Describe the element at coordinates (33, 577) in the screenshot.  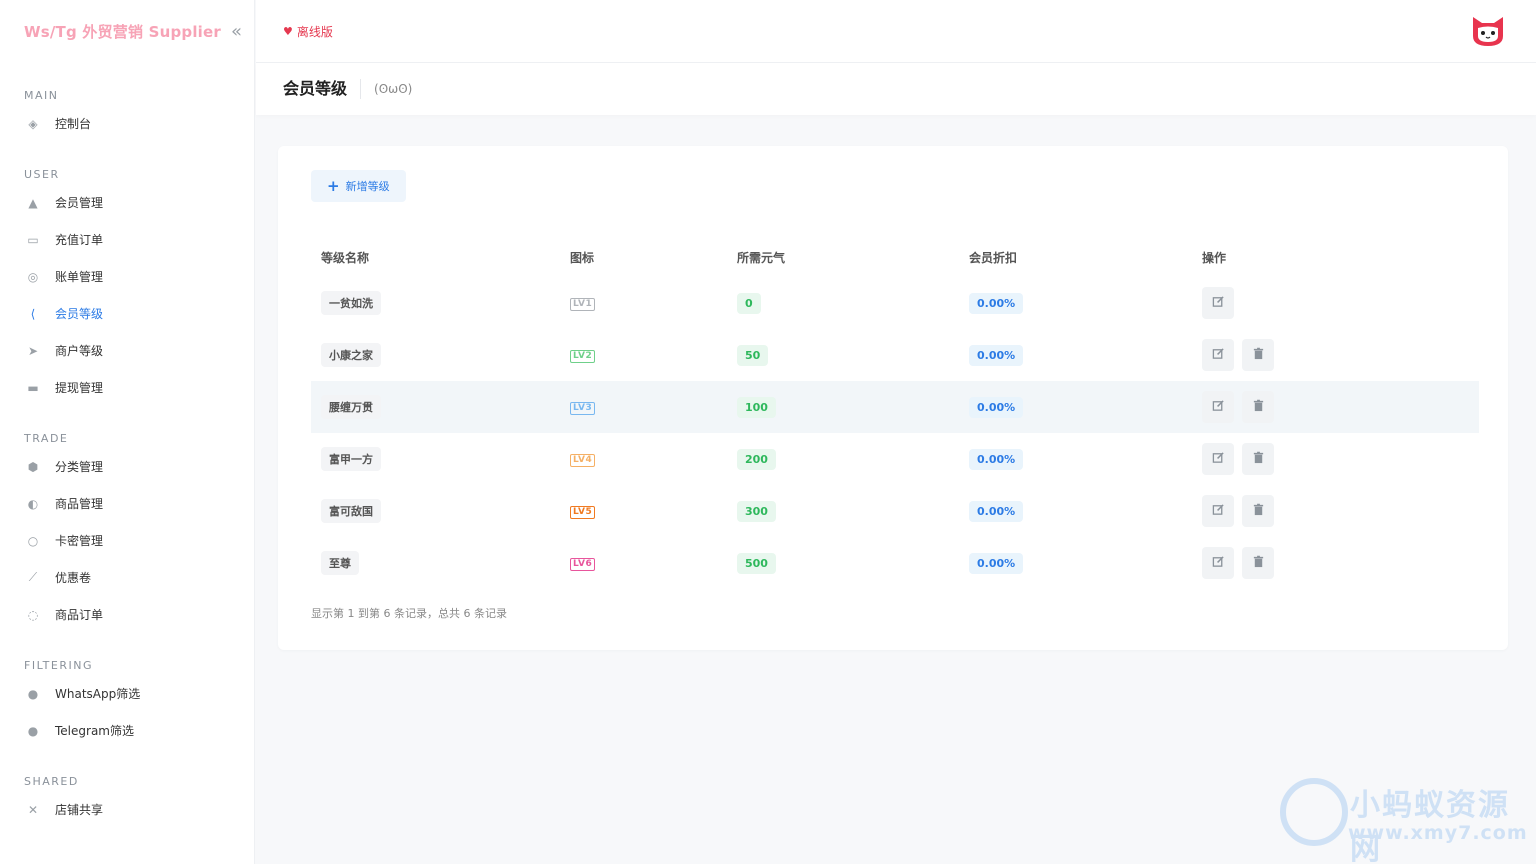
I see `coupon-icon: ⟋` at that location.